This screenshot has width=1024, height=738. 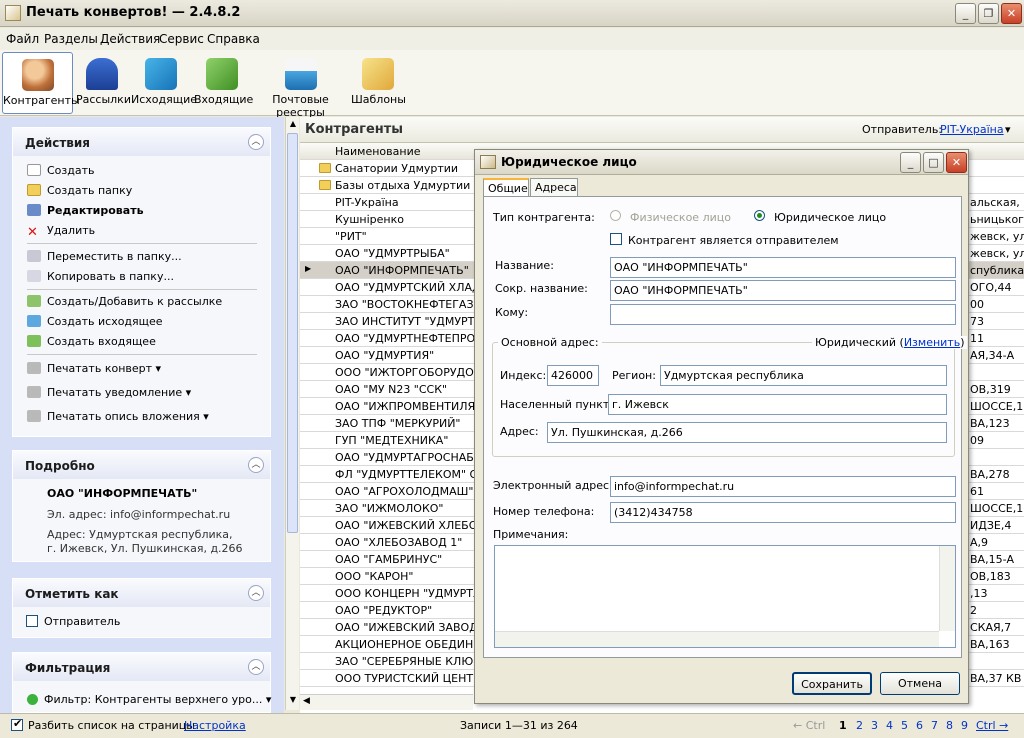 What do you see at coordinates (733, 240) in the screenshot?
I see `is-sender-label: Контрагент является отправителем` at bounding box center [733, 240].